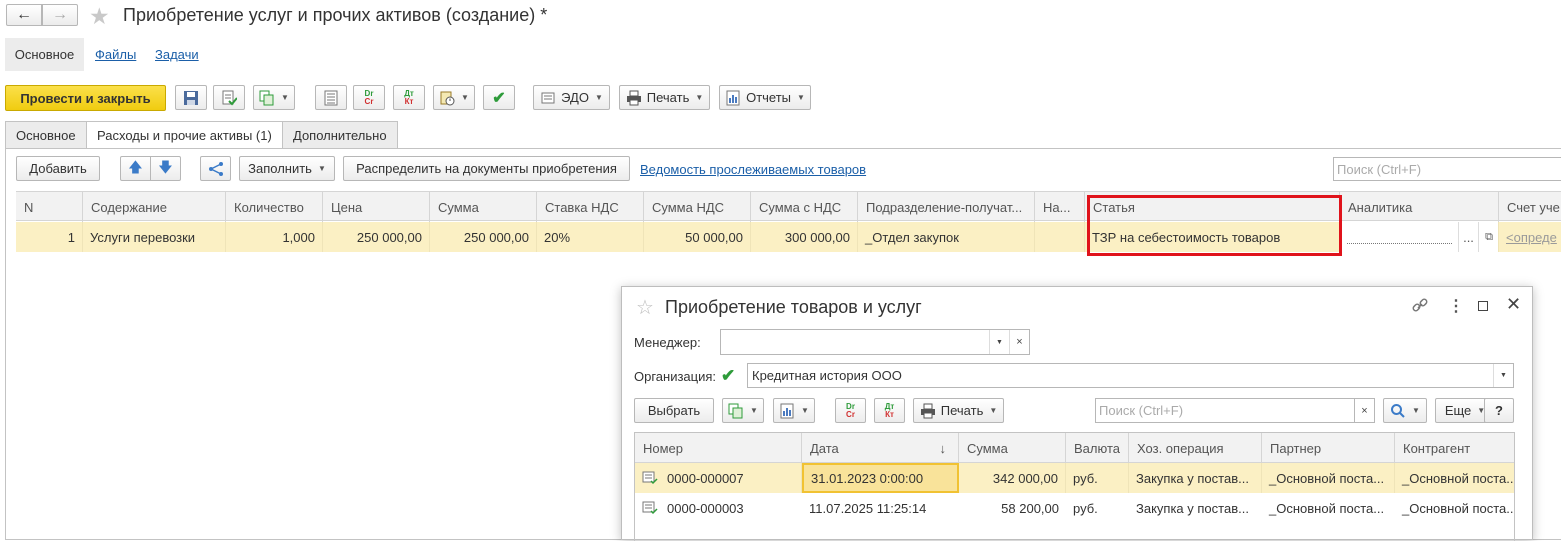 The image size is (1561, 541). Describe the element at coordinates (1141, 410) in the screenshot. I see `dialog-search-placeholder: Поиск (Ctrl+F)` at that location.